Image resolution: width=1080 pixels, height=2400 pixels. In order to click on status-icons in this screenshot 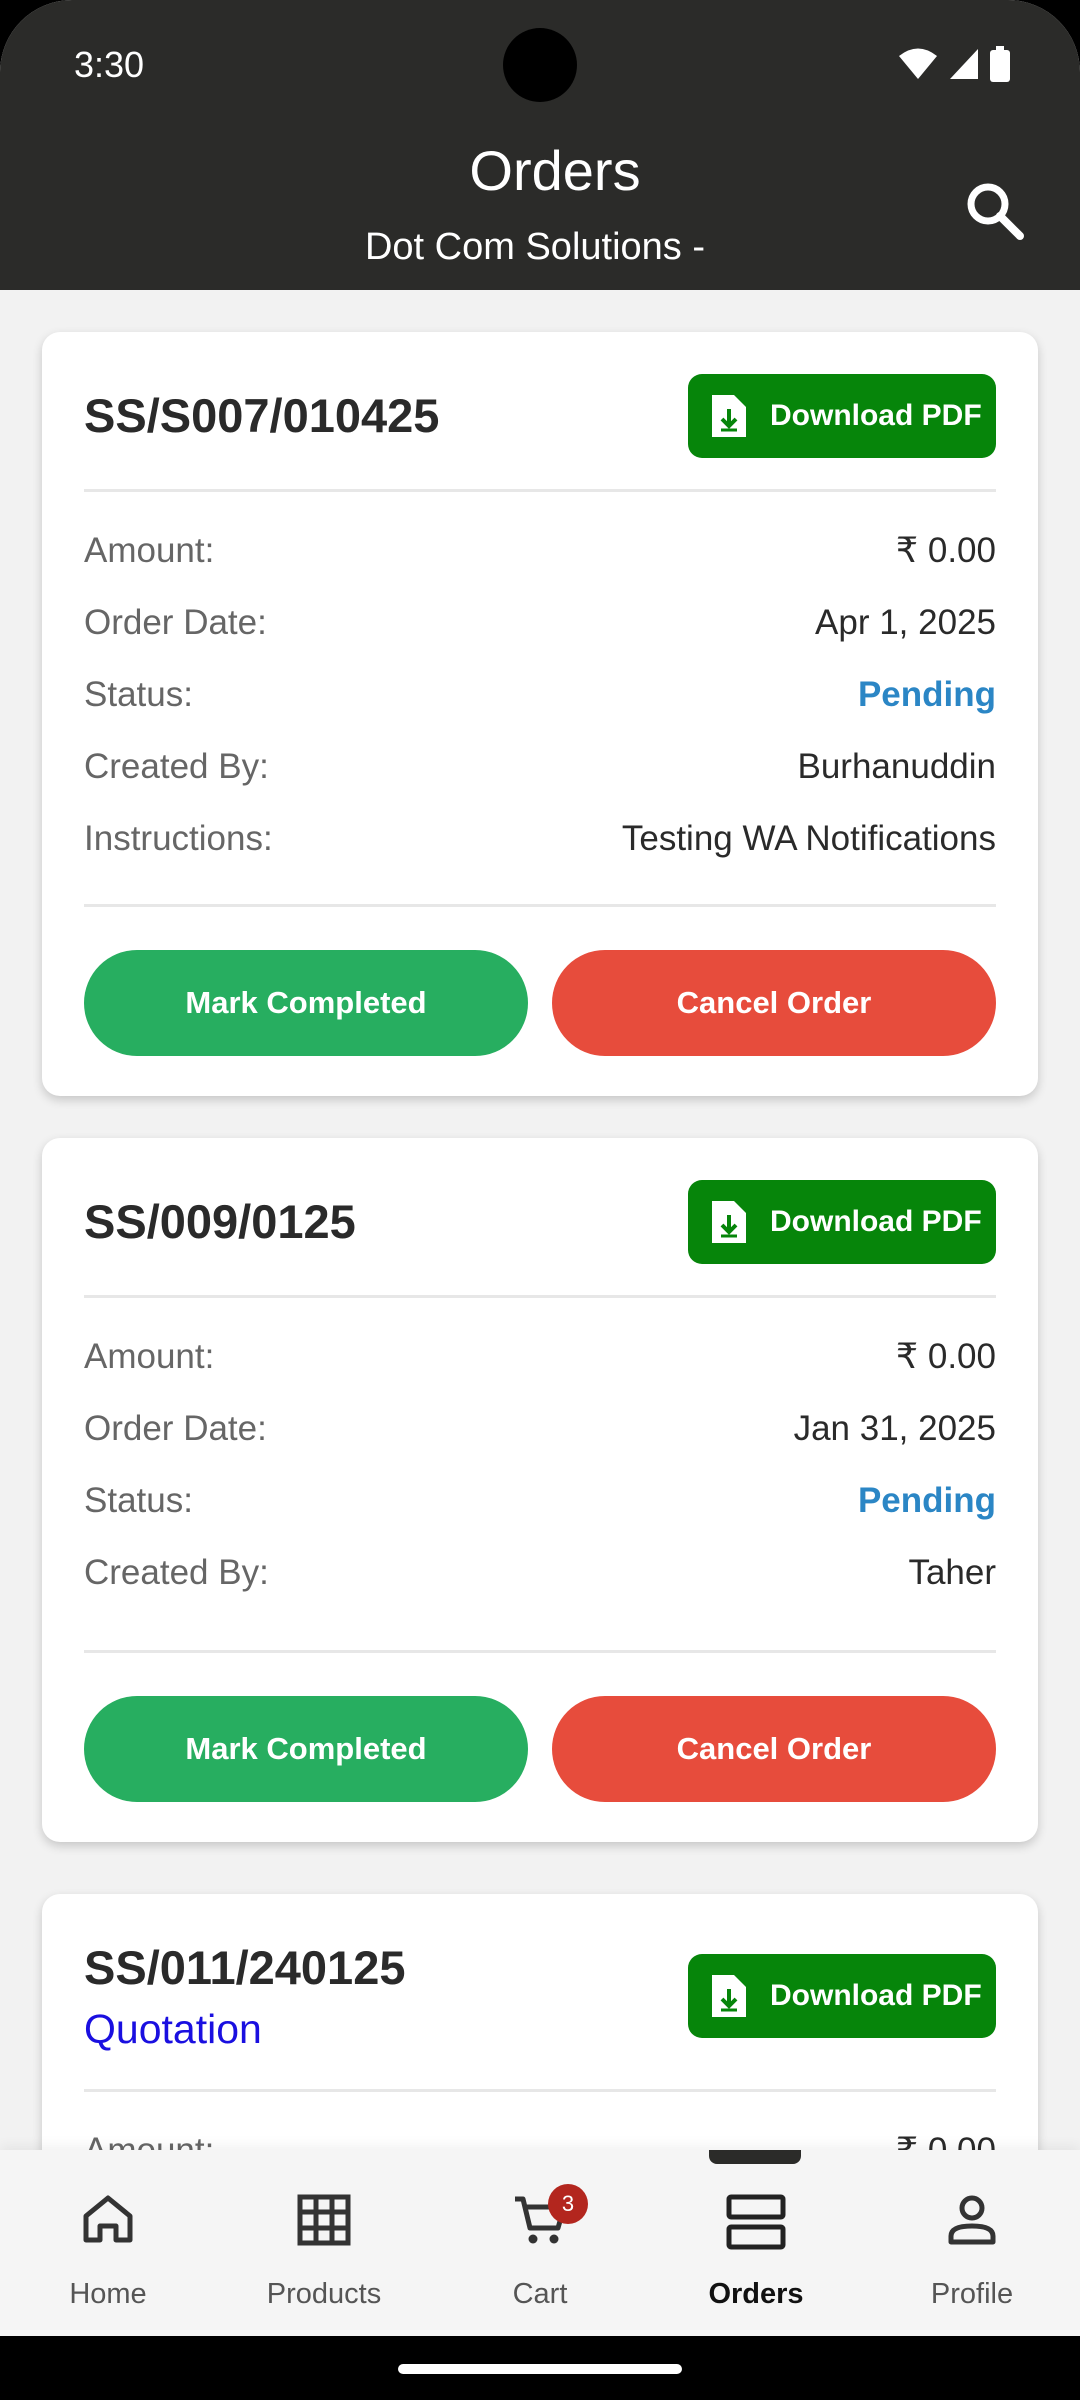, I will do `click(954, 64)`.